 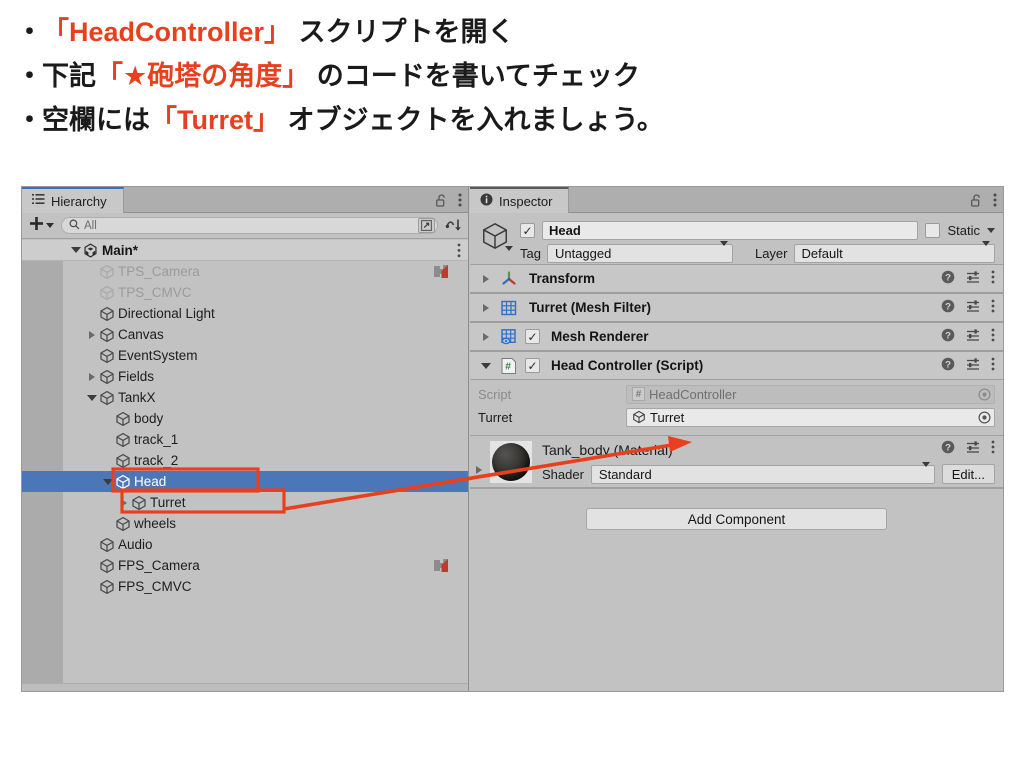 What do you see at coordinates (639, 252) in the screenshot?
I see `tag-dropdown: Untagged` at bounding box center [639, 252].